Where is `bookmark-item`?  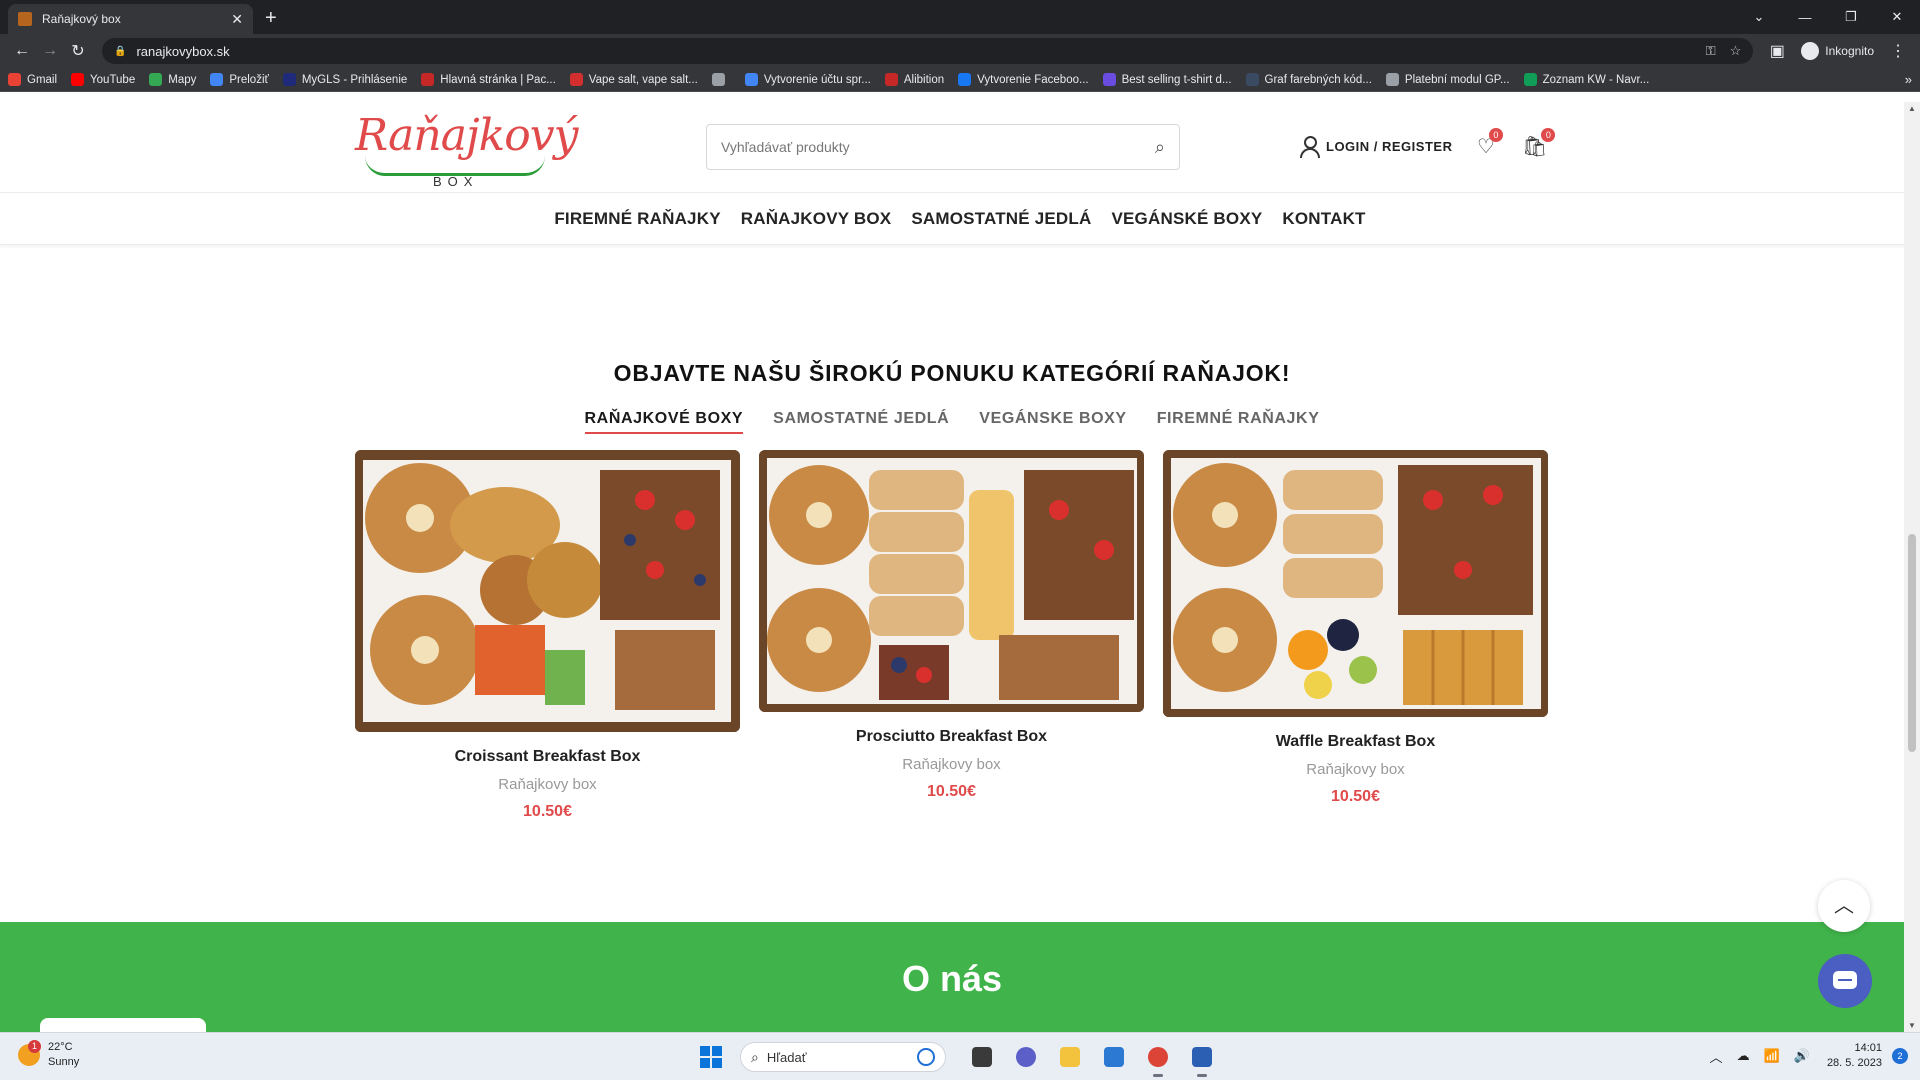 bookmark-item is located at coordinates (721, 79).